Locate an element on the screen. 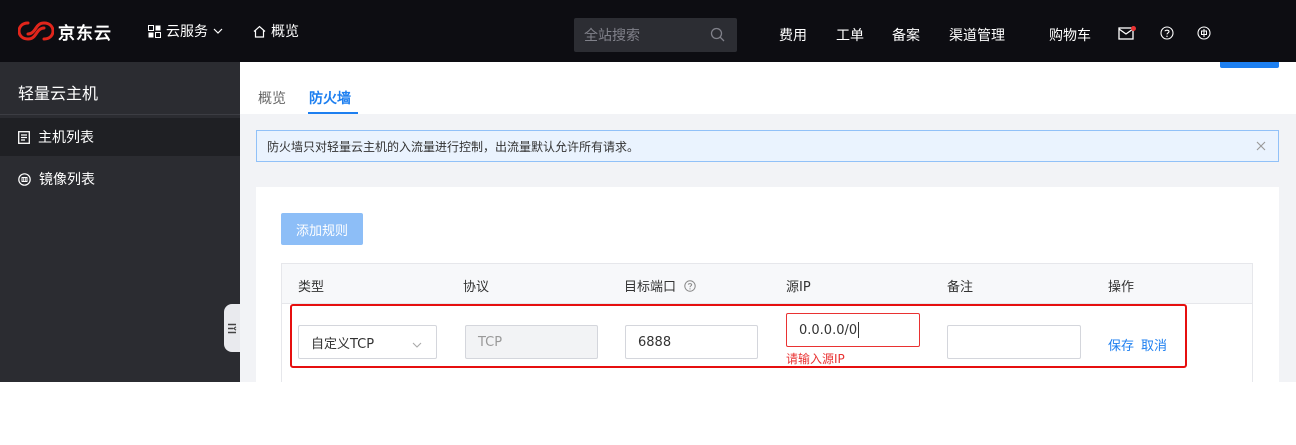  source-ip-error-message: 请输入源IP is located at coordinates (815, 359).